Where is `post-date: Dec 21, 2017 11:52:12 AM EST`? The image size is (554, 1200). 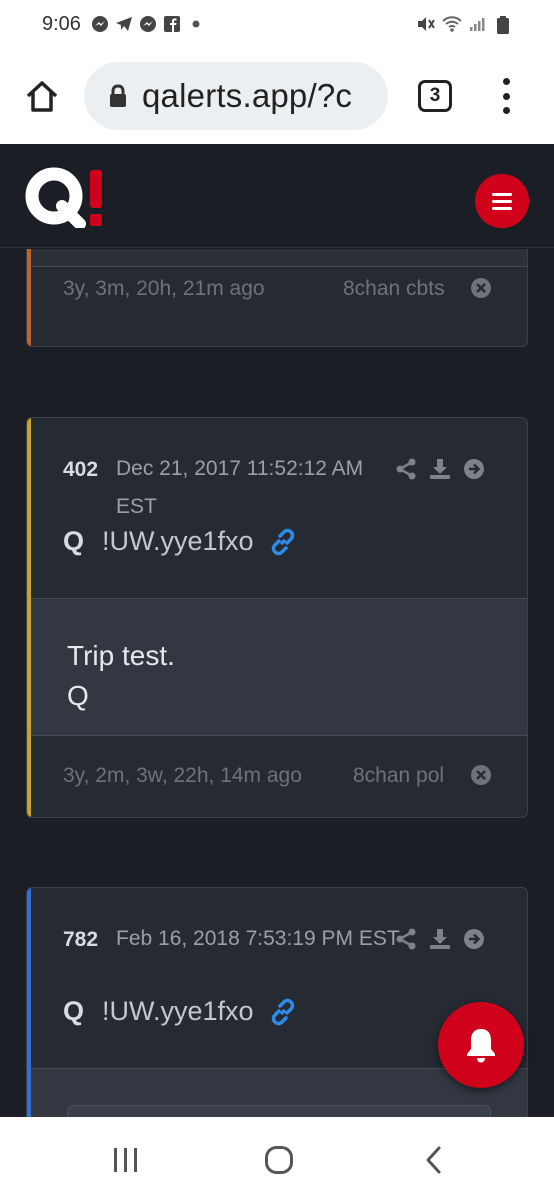 post-date: Dec 21, 2017 11:52:12 AM EST is located at coordinates (240, 487).